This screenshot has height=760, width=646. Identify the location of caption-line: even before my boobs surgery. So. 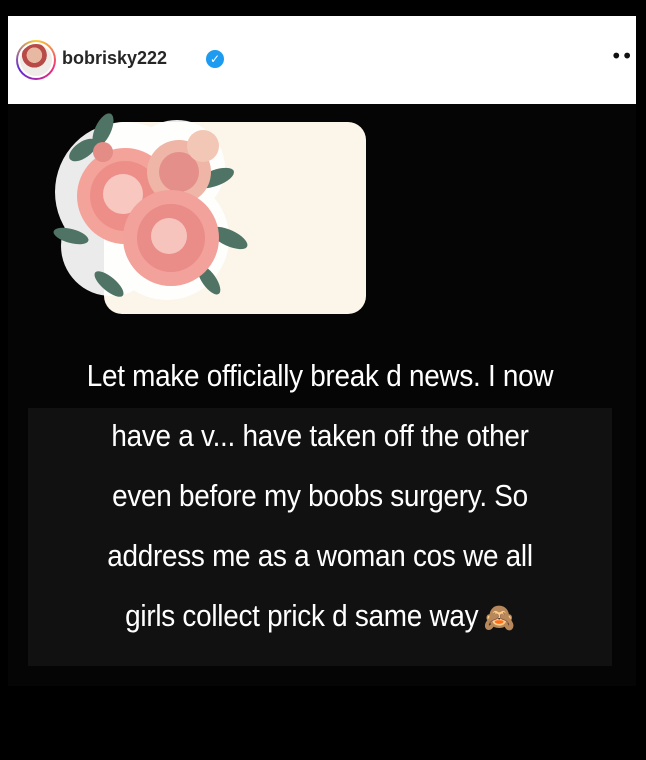
(320, 495).